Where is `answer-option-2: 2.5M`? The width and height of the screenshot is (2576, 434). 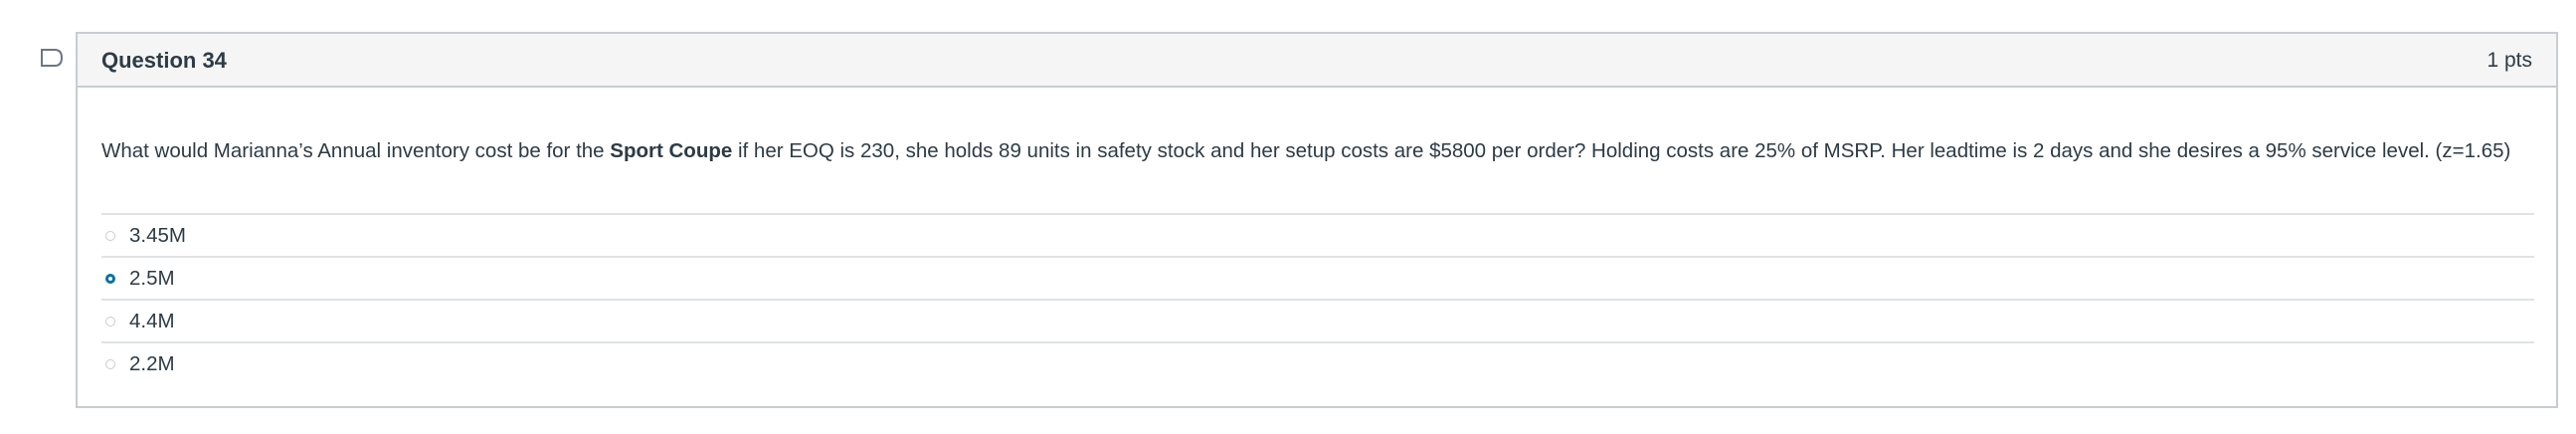 answer-option-2: 2.5M is located at coordinates (1317, 277).